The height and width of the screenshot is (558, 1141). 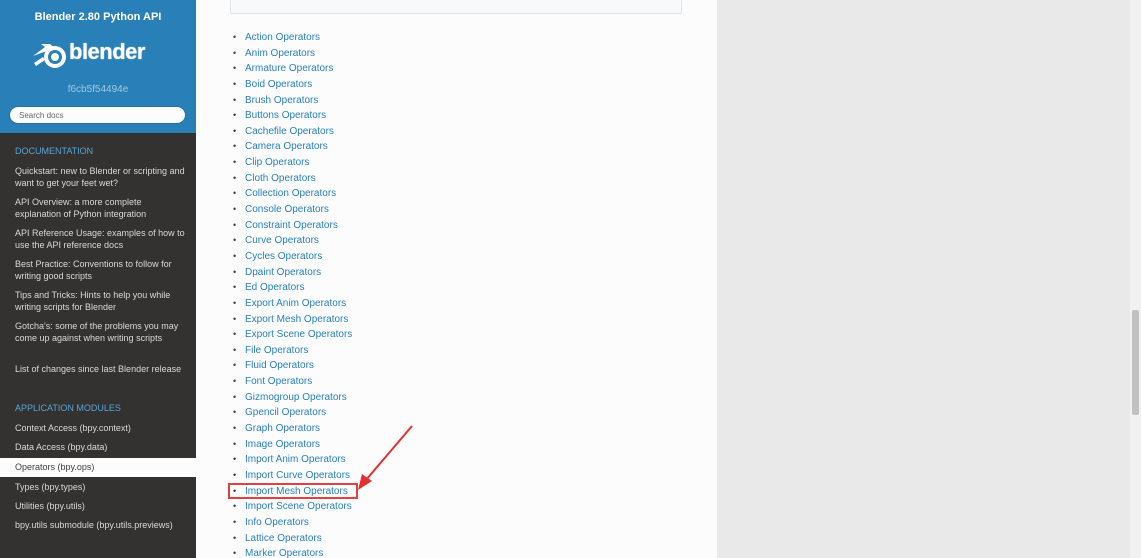 I want to click on sidebar-item-current-operators: Operators (bpy.ops), so click(x=98, y=467).